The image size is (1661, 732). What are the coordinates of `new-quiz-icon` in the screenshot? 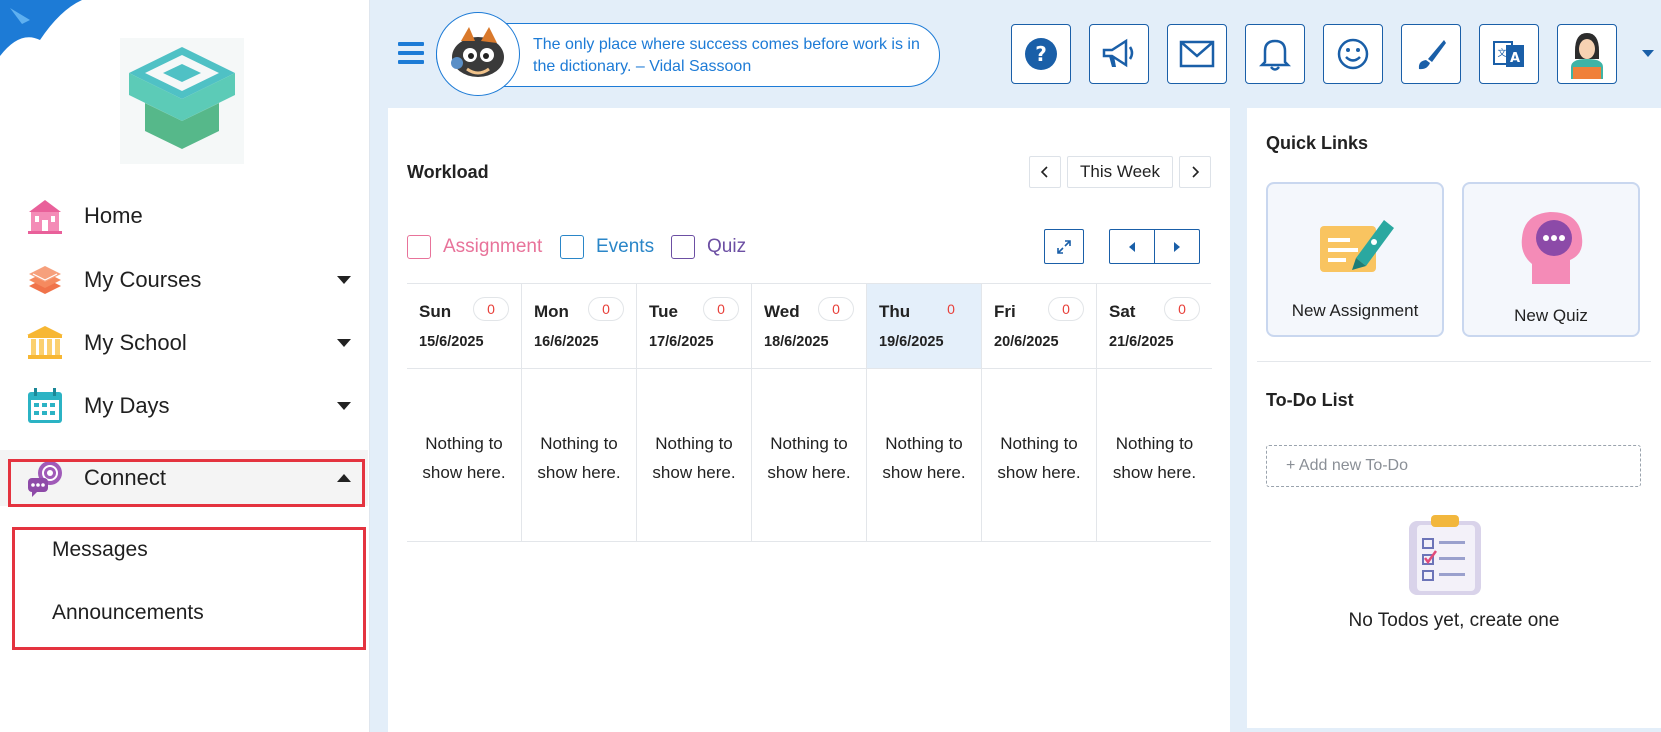 It's located at (1552, 248).